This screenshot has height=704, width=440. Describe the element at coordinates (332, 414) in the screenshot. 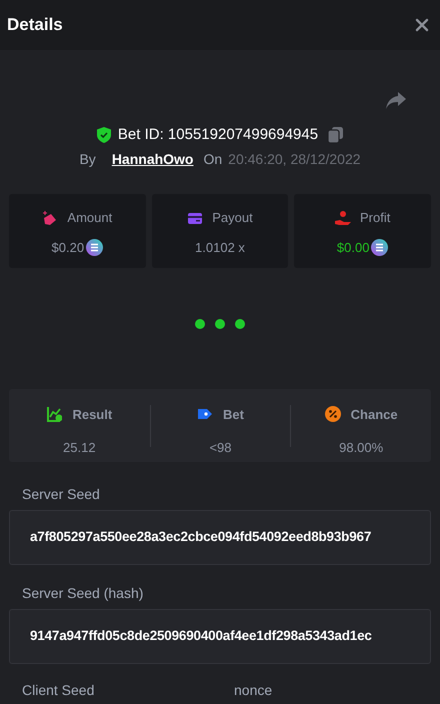

I see `percent-icon` at that location.